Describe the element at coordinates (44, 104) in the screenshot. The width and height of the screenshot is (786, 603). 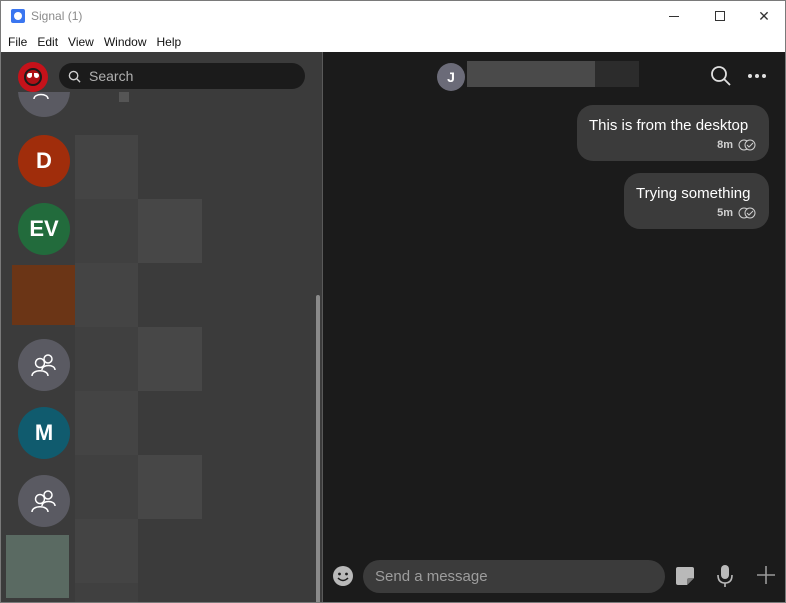
I see `conversation-avatar` at that location.